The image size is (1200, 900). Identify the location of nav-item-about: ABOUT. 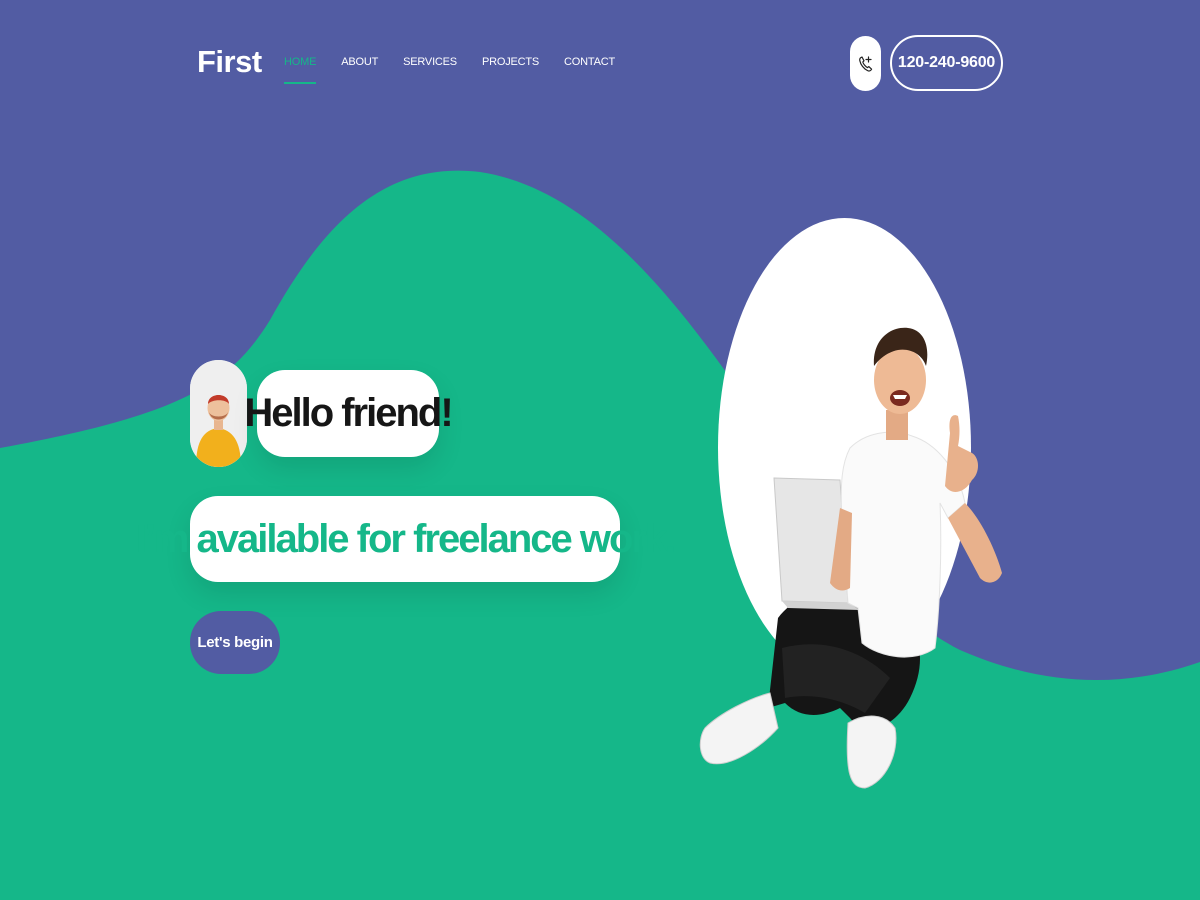
(359, 62).